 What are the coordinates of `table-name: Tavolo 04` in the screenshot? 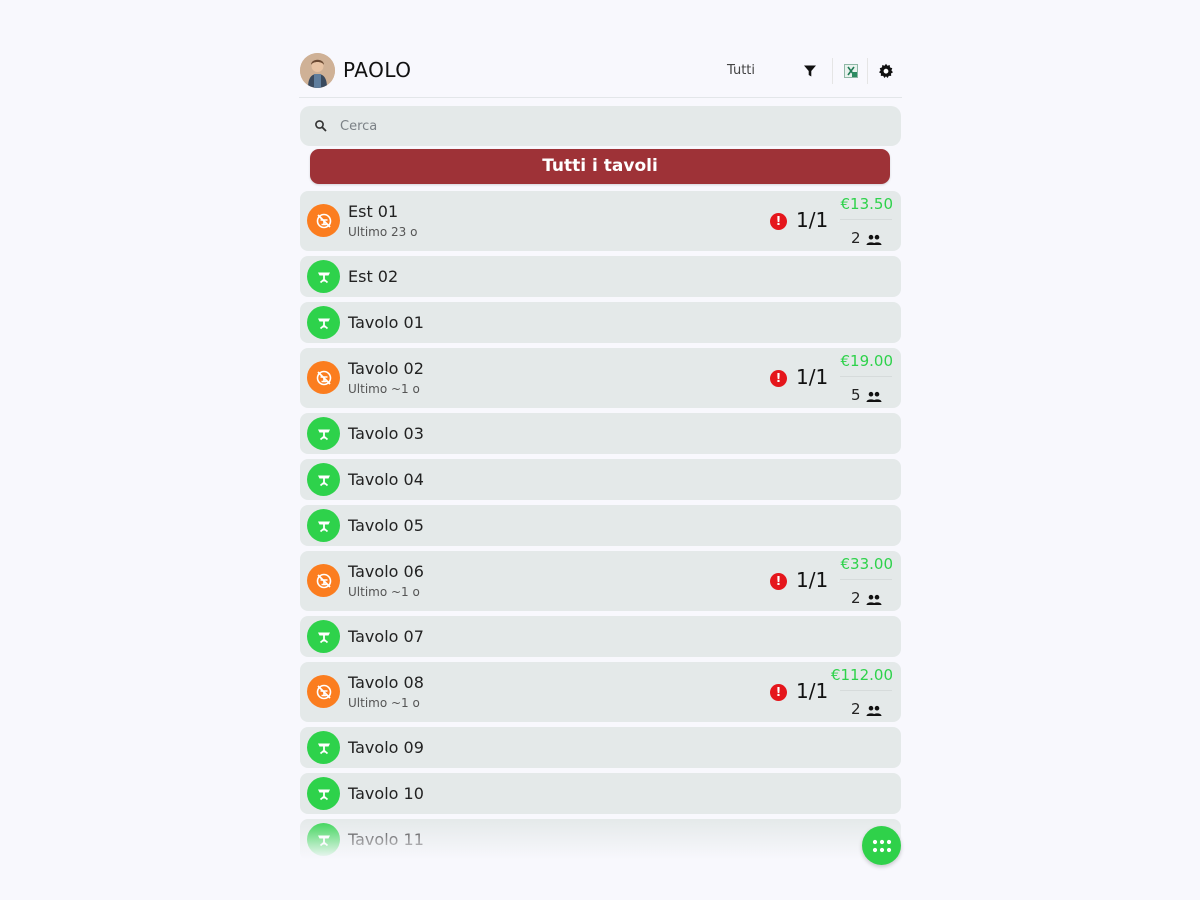 It's located at (386, 479).